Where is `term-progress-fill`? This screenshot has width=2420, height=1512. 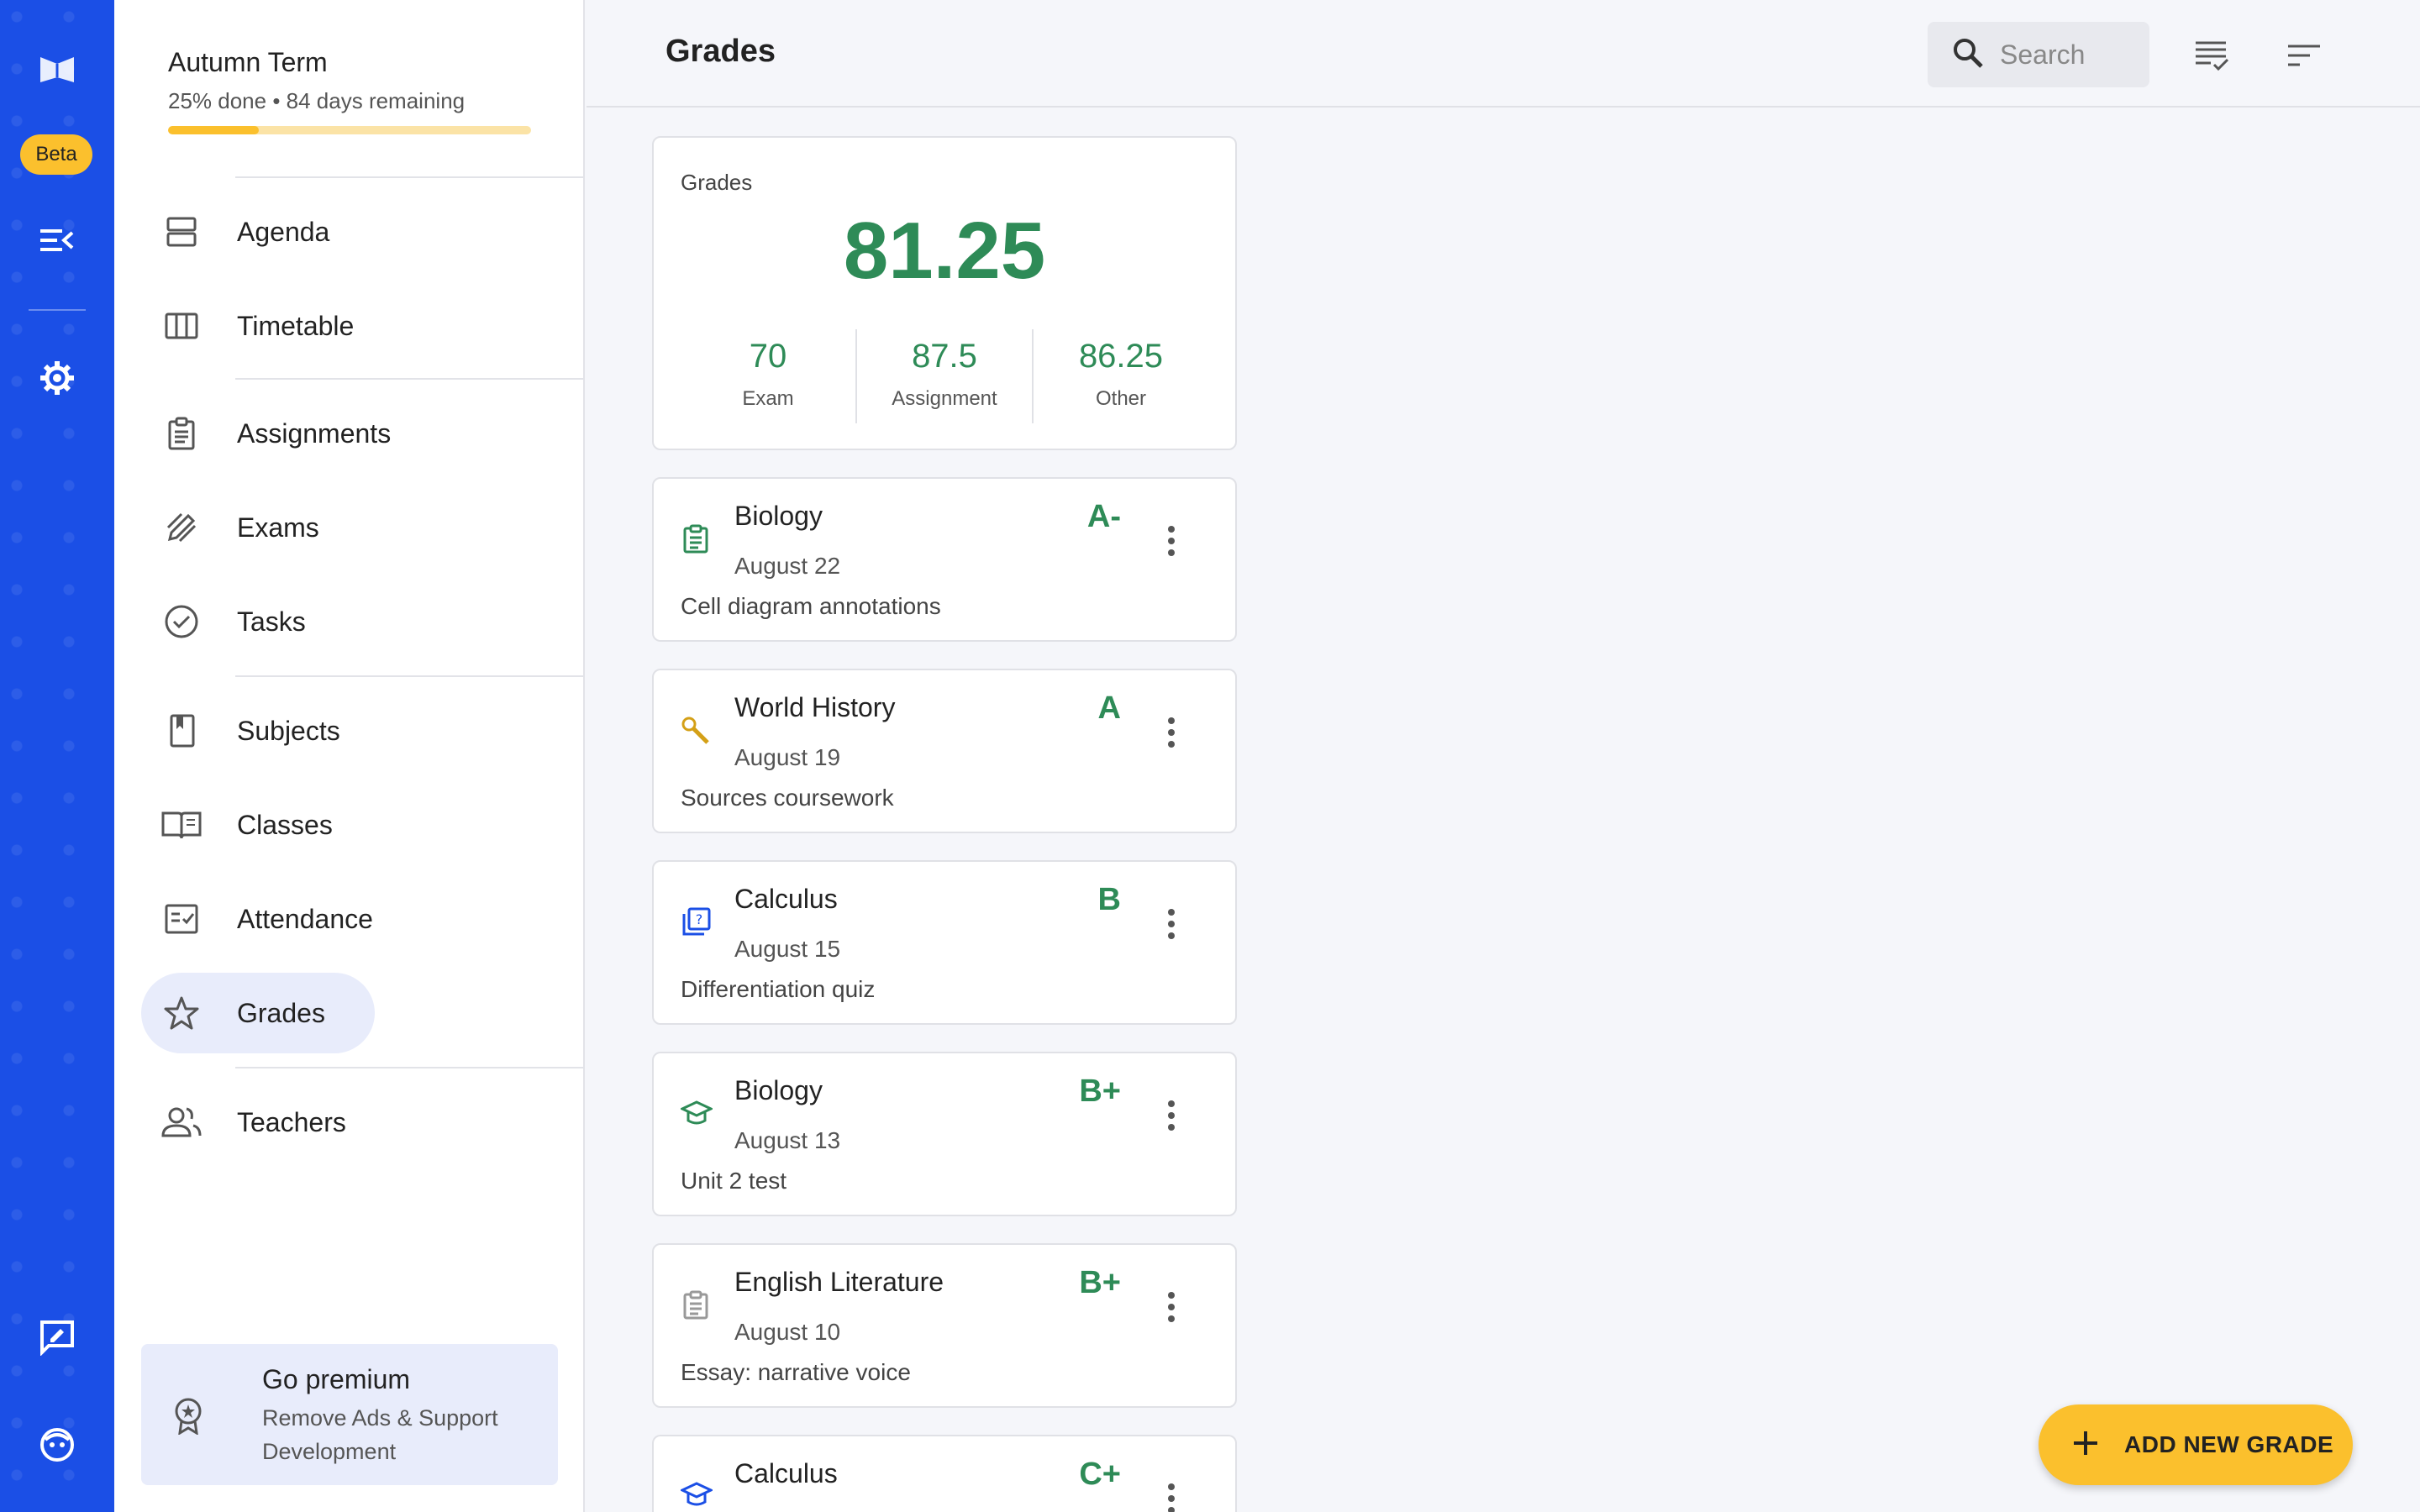
term-progress-fill is located at coordinates (214, 130).